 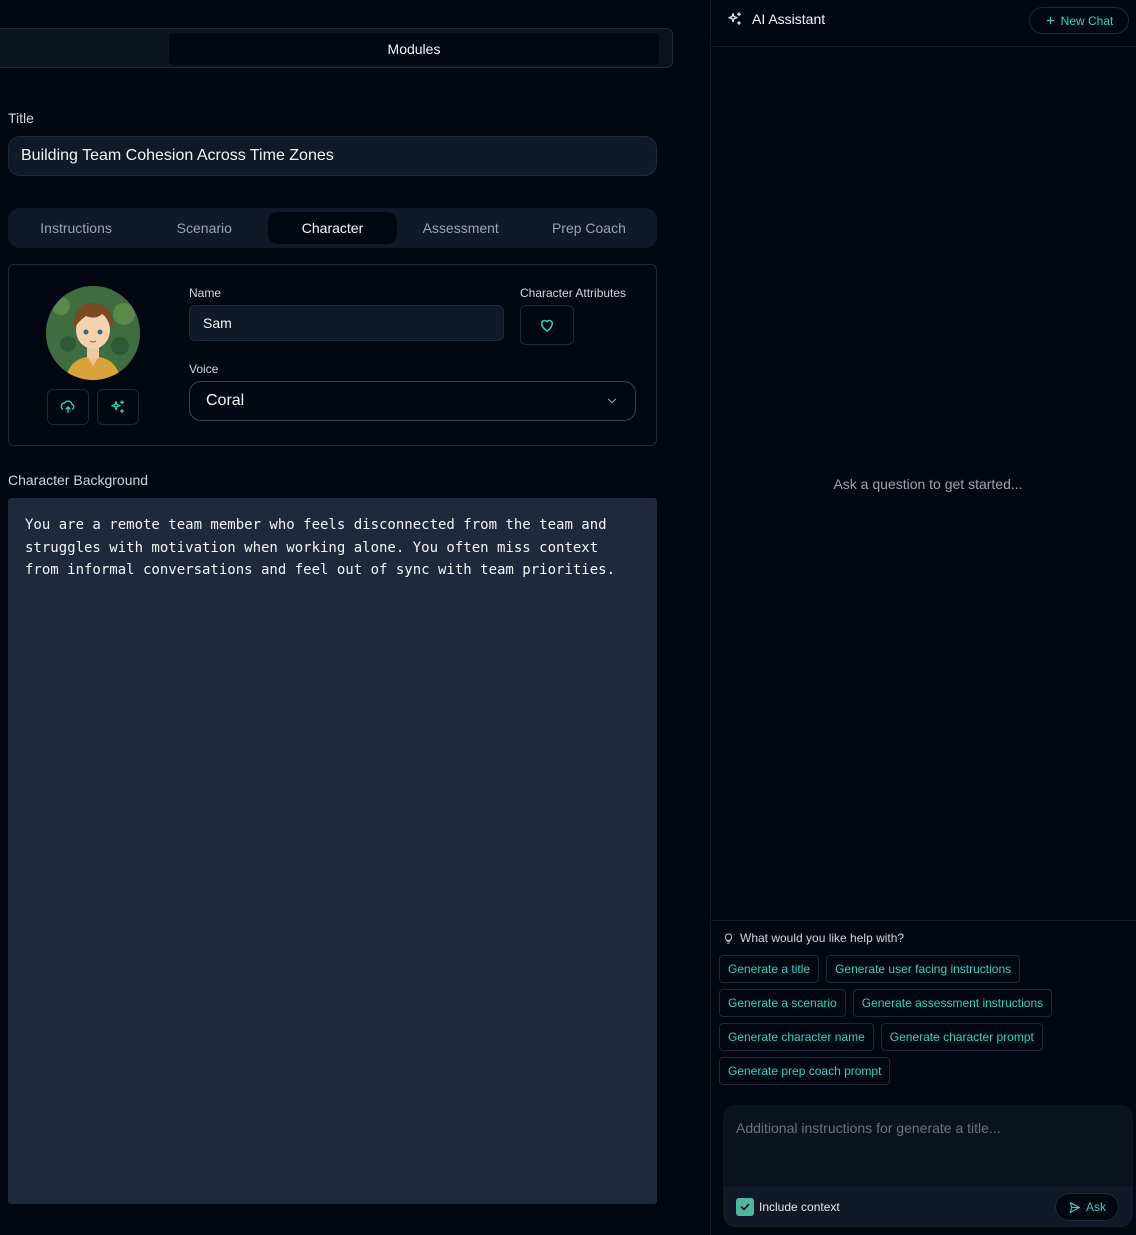 I want to click on check-icon, so click(x=745, y=1207).